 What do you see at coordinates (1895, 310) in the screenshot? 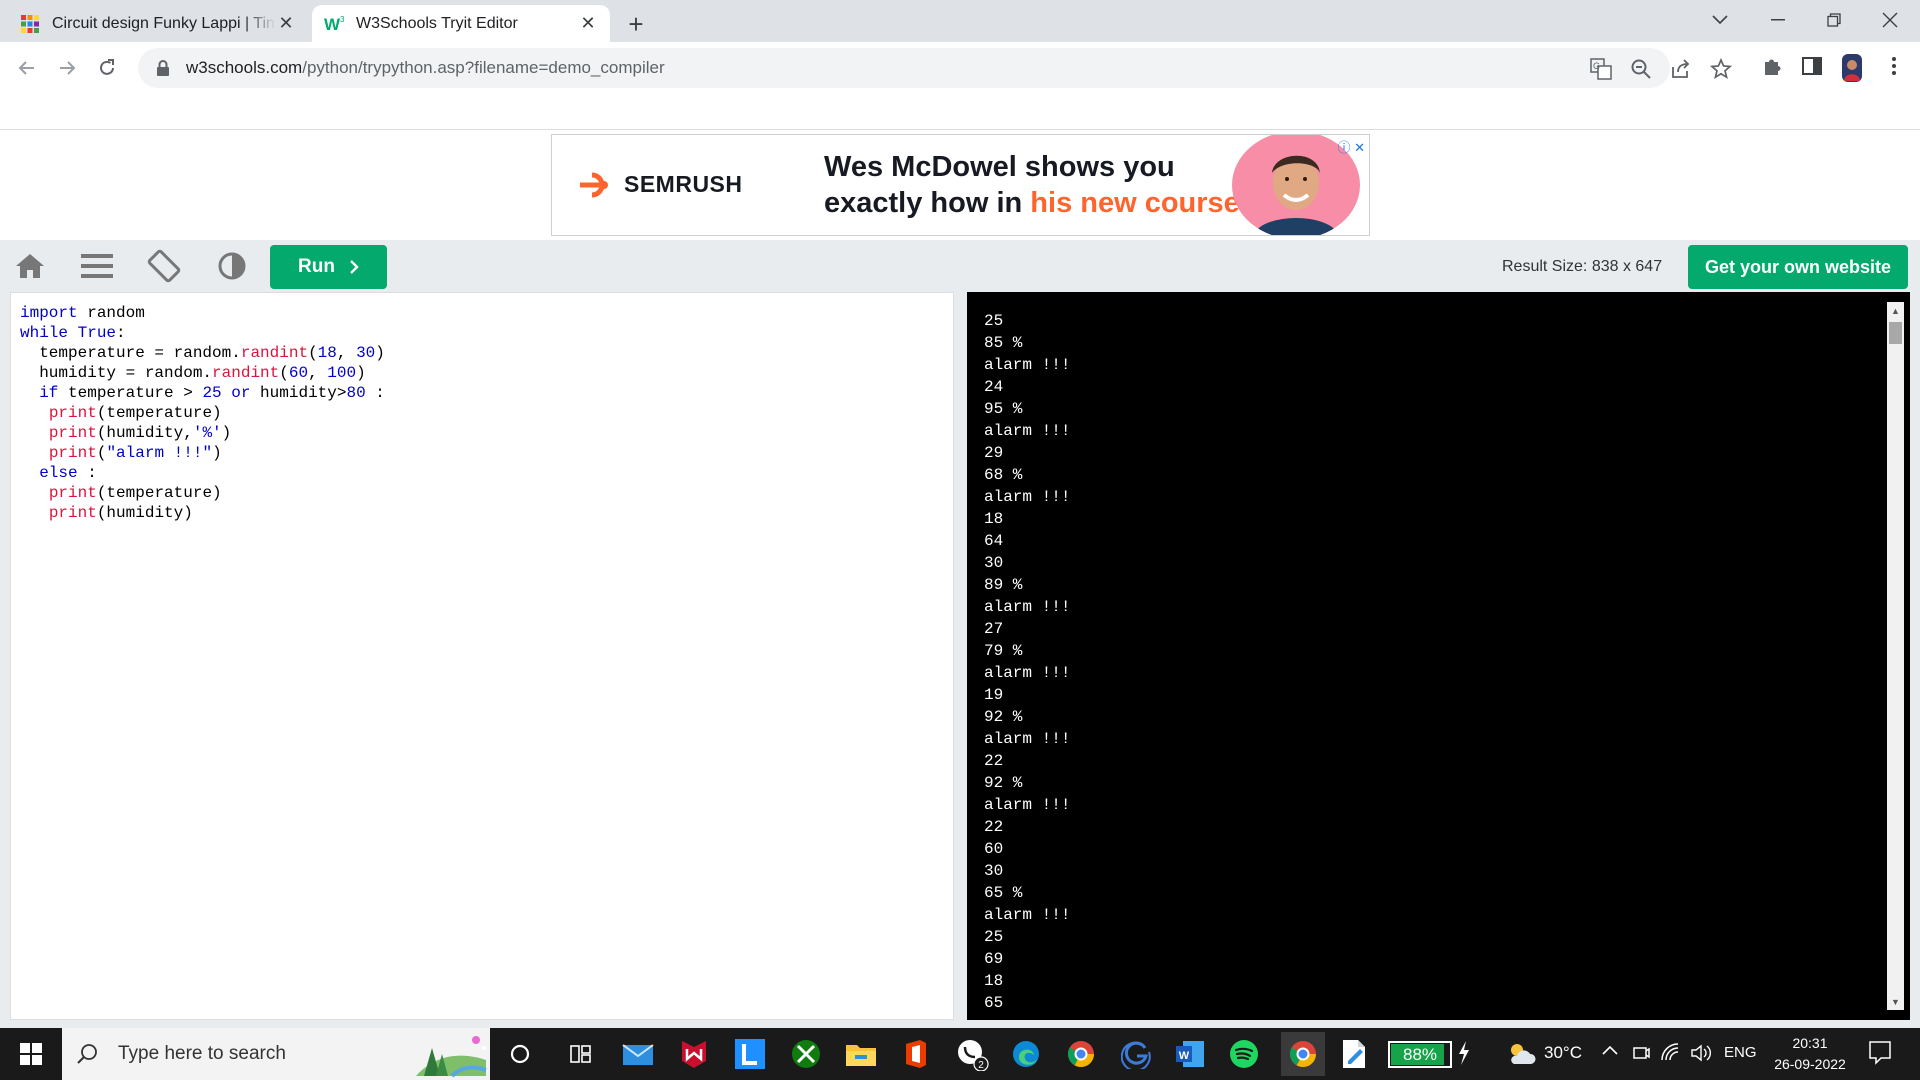
I see `scroll-up-icon: ▲` at bounding box center [1895, 310].